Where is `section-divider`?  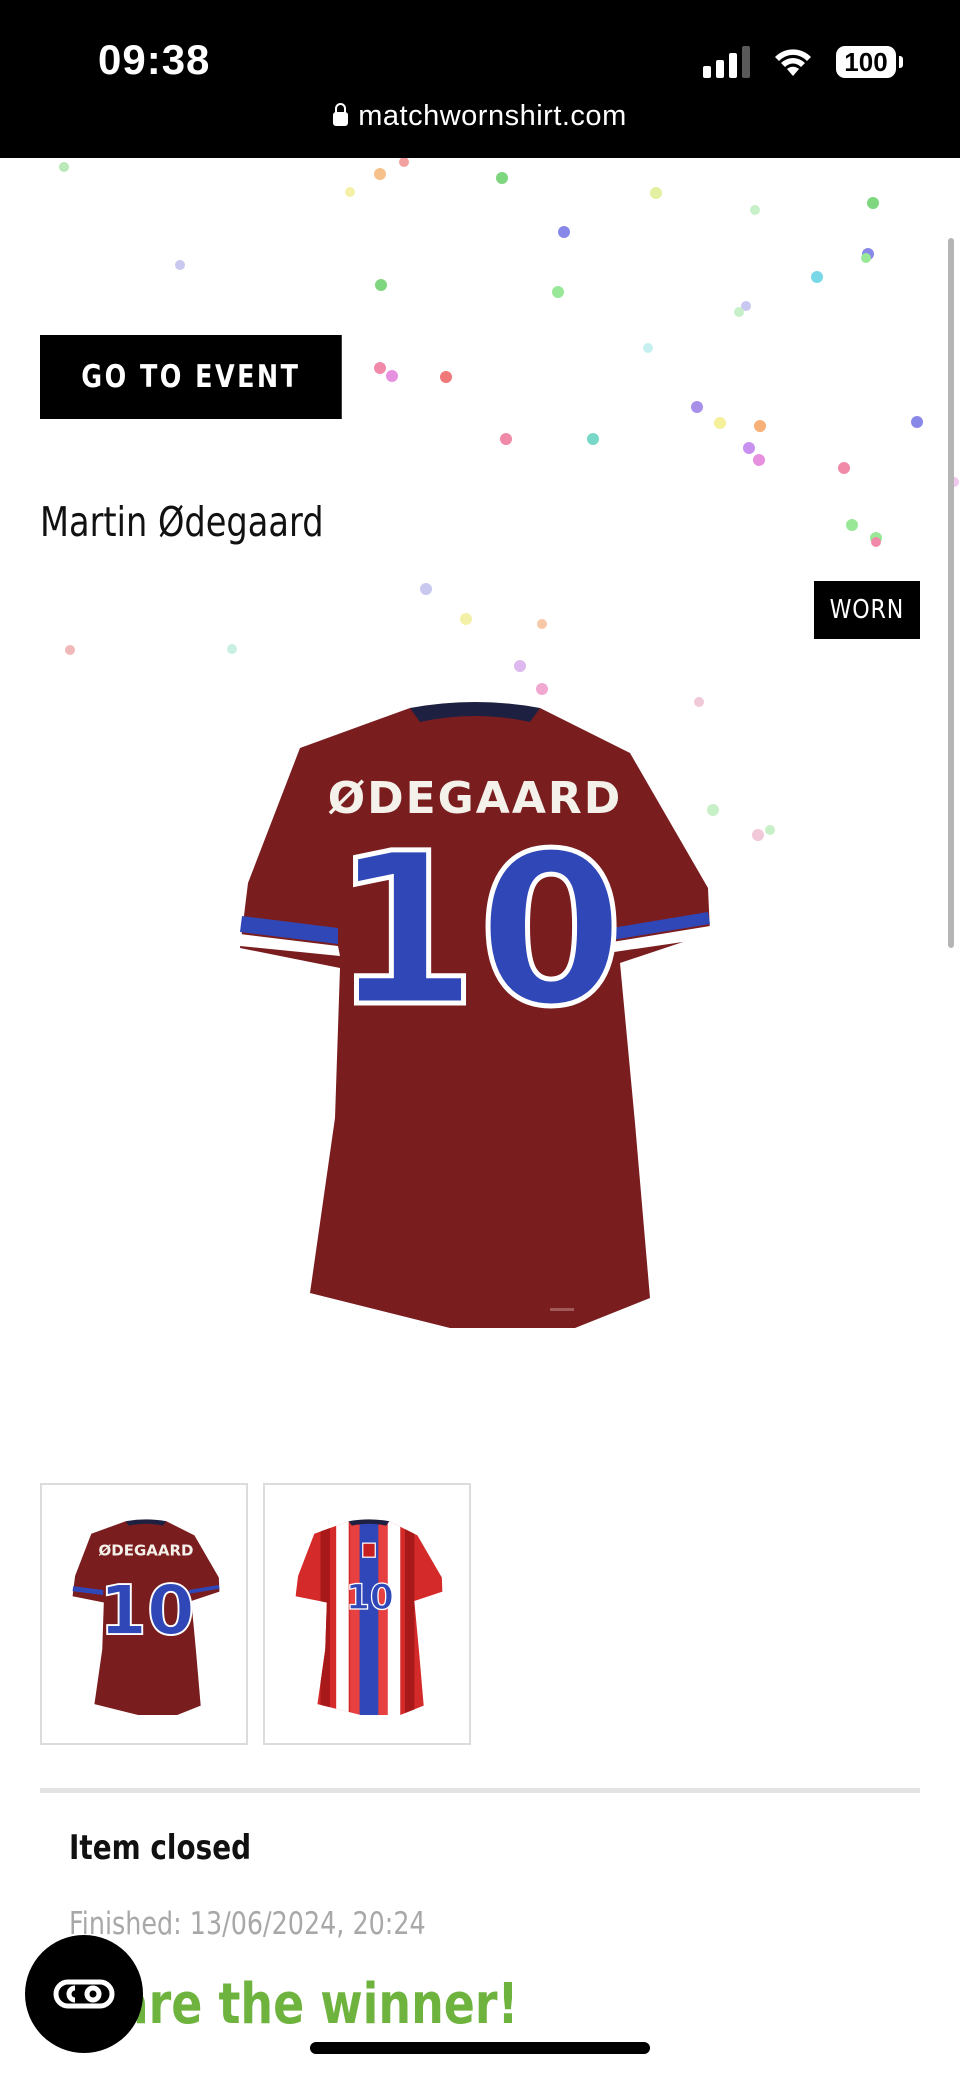
section-divider is located at coordinates (480, 1790).